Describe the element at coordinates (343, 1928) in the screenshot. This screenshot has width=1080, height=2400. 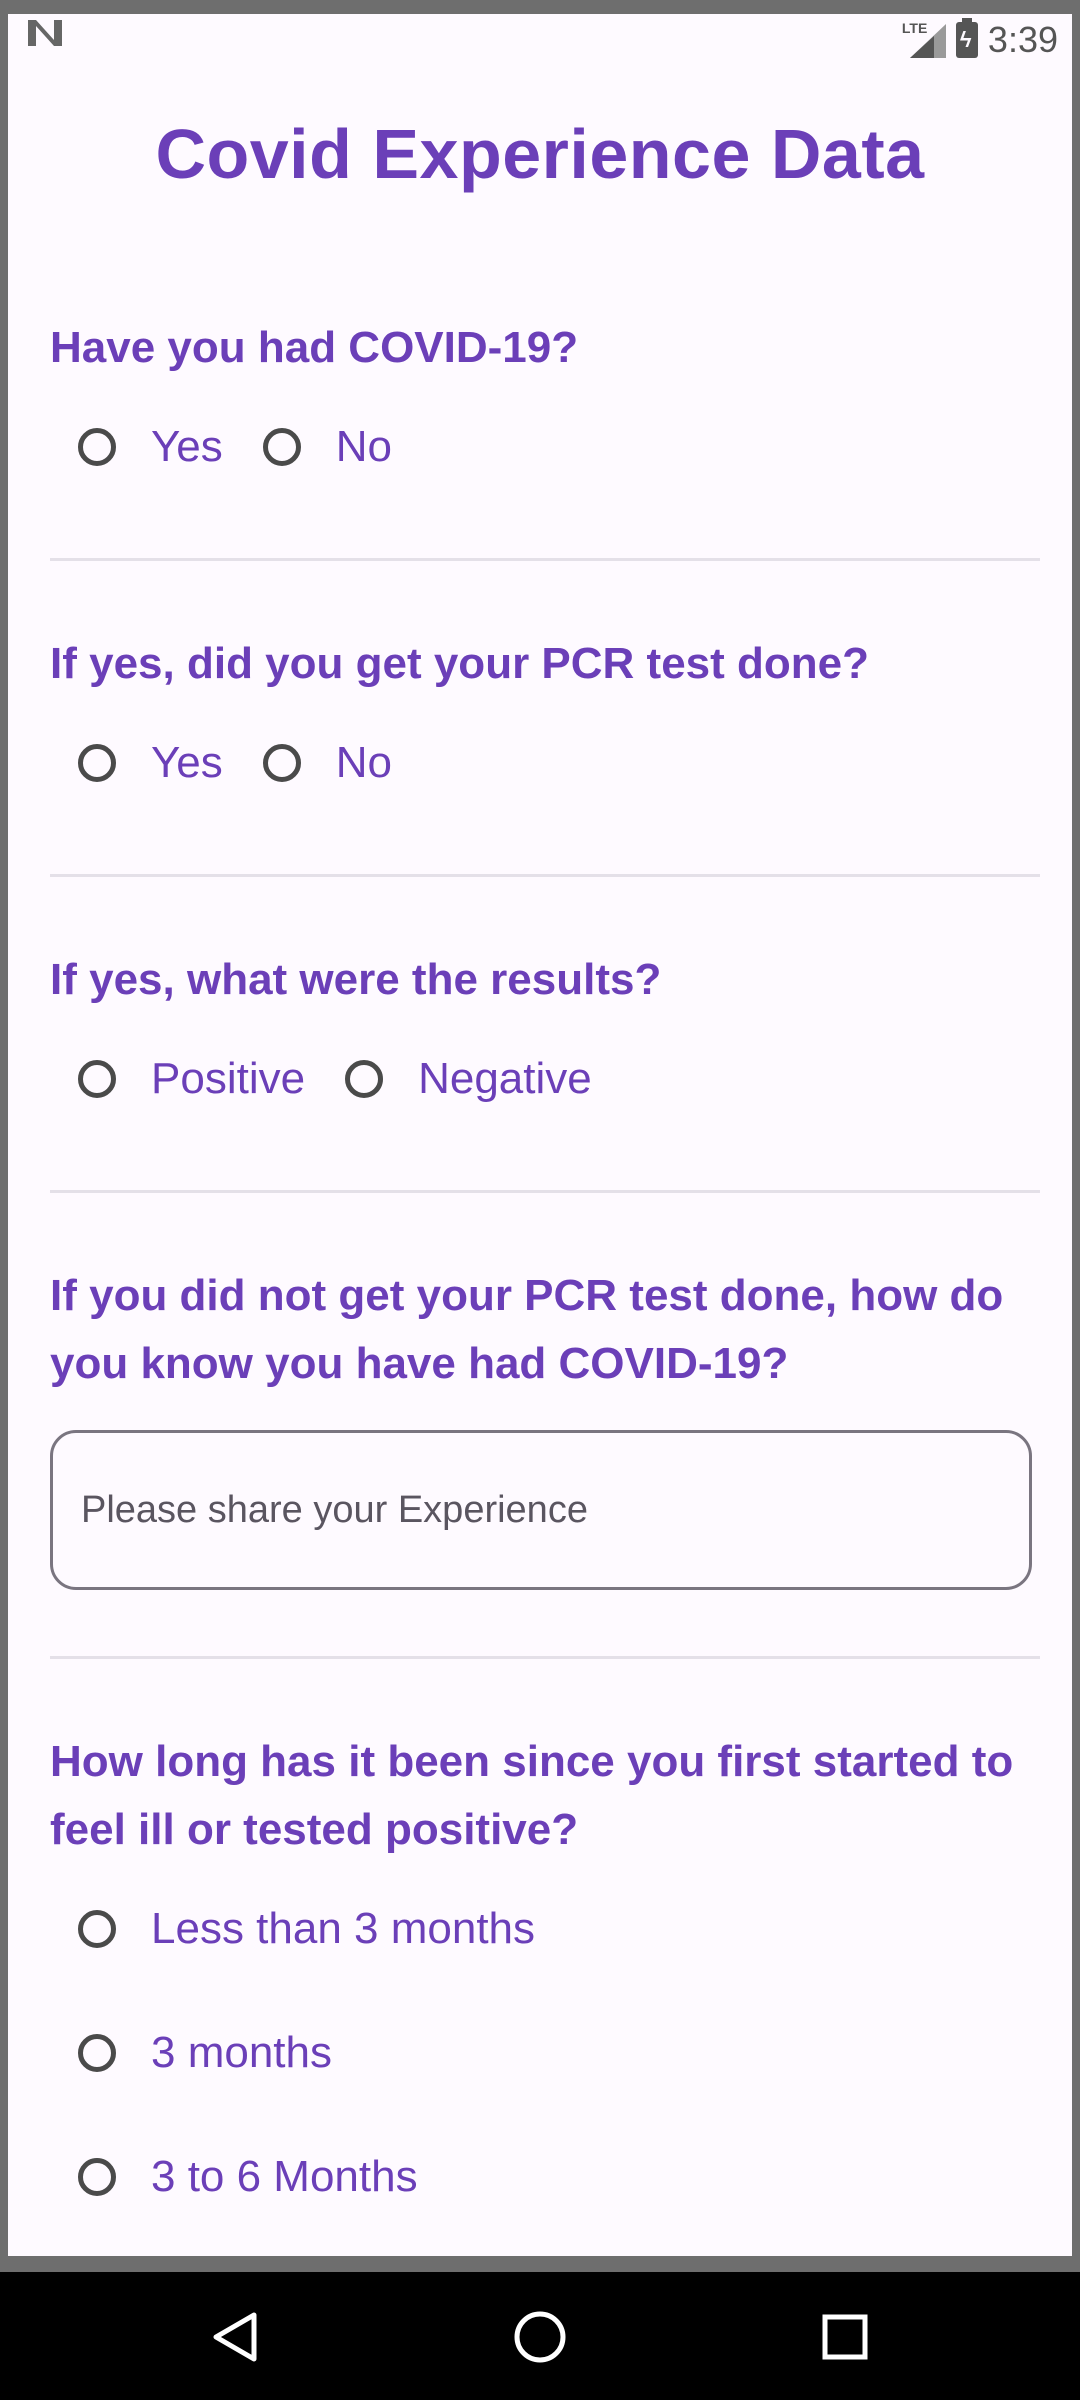
I see `radio-label: Less than 3 months` at that location.